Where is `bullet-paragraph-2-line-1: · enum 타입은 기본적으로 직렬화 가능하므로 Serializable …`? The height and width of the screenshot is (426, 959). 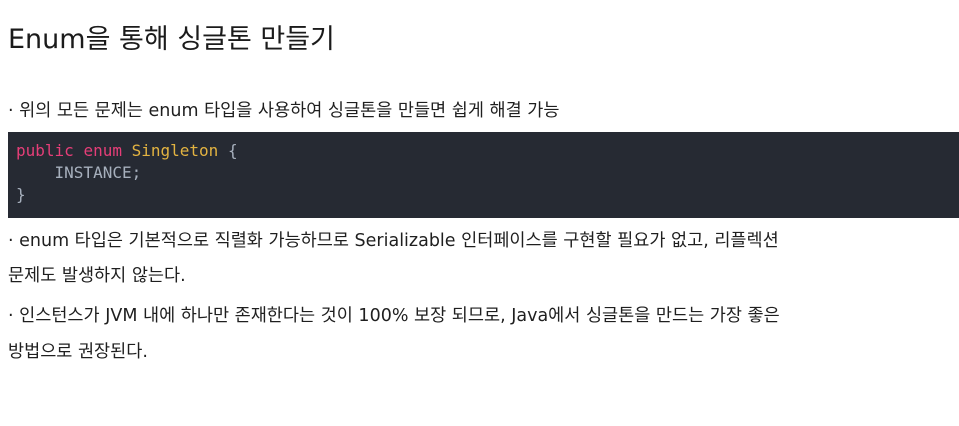
bullet-paragraph-2-line-1: · enum 타입은 기본적으로 직렬화 가능하므로 Serializable … is located at coordinates (393, 241).